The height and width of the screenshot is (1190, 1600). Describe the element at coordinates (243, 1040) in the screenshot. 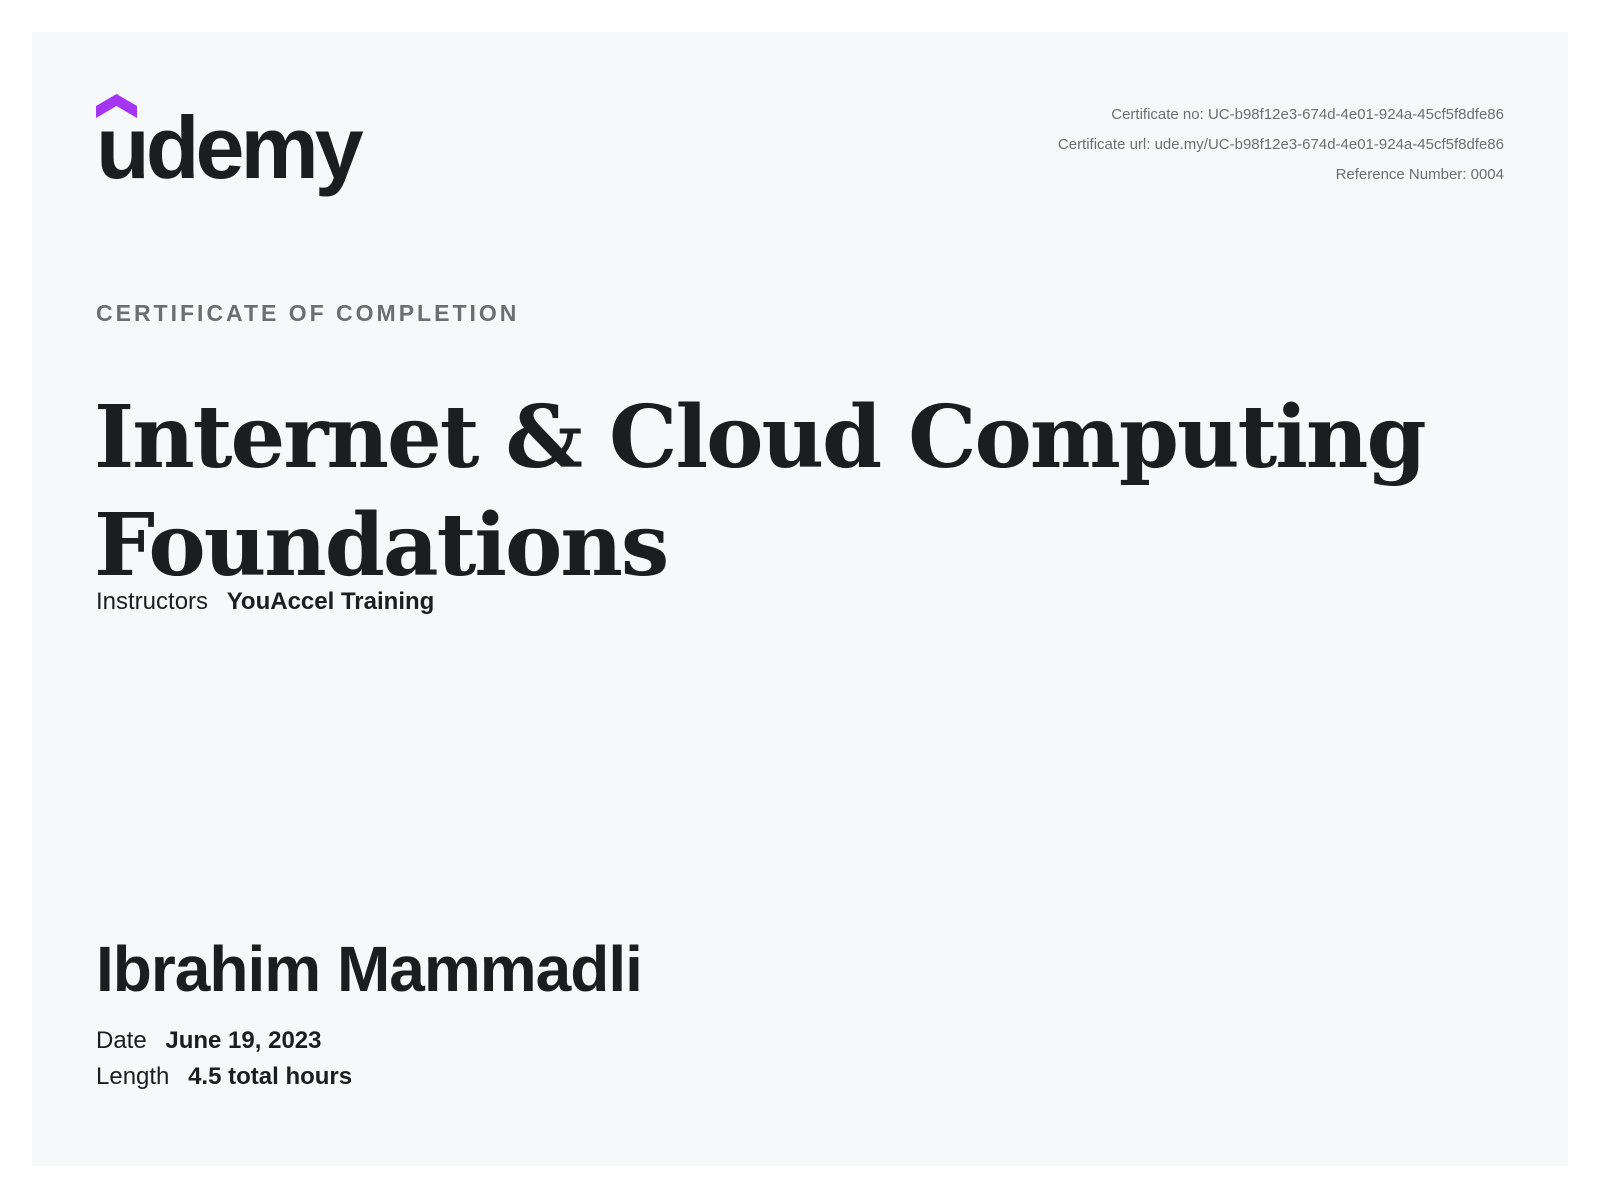

I see `date-value: June 19, 2023` at that location.